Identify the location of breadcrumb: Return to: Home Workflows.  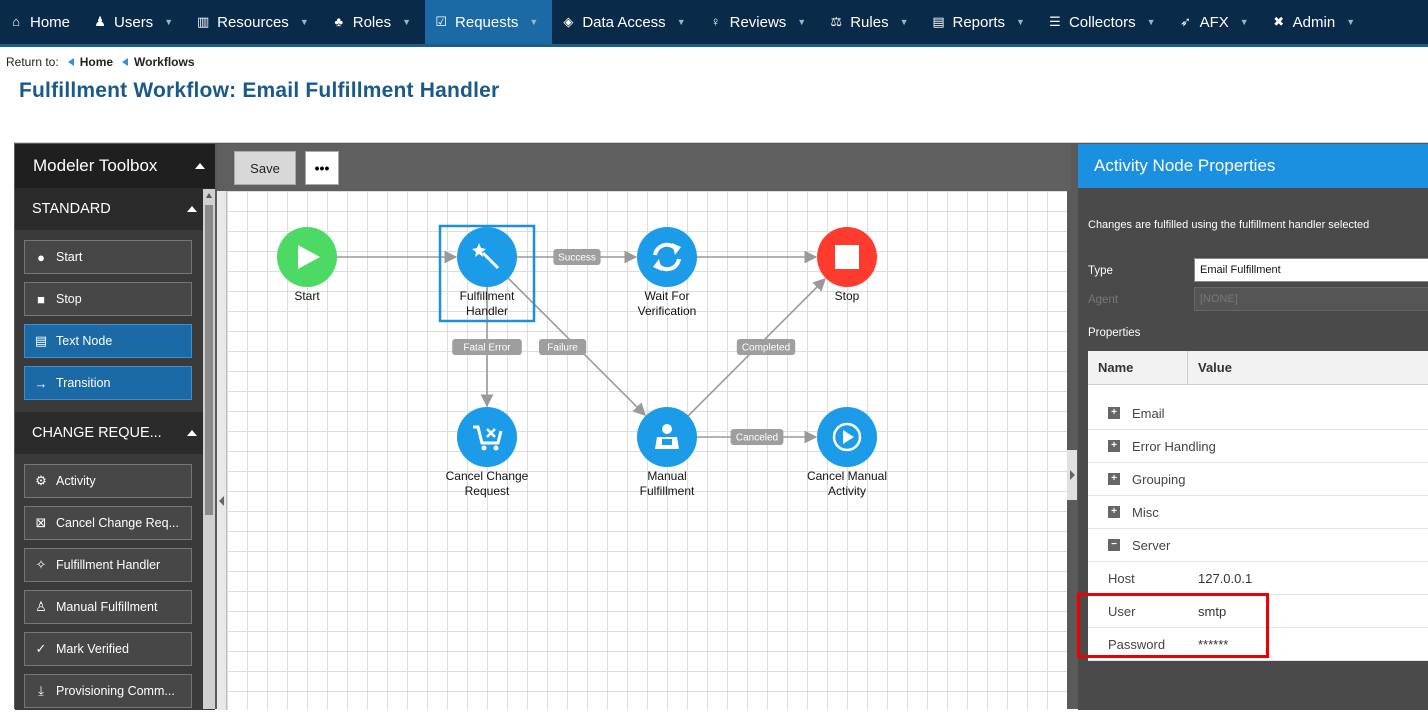
(100, 62).